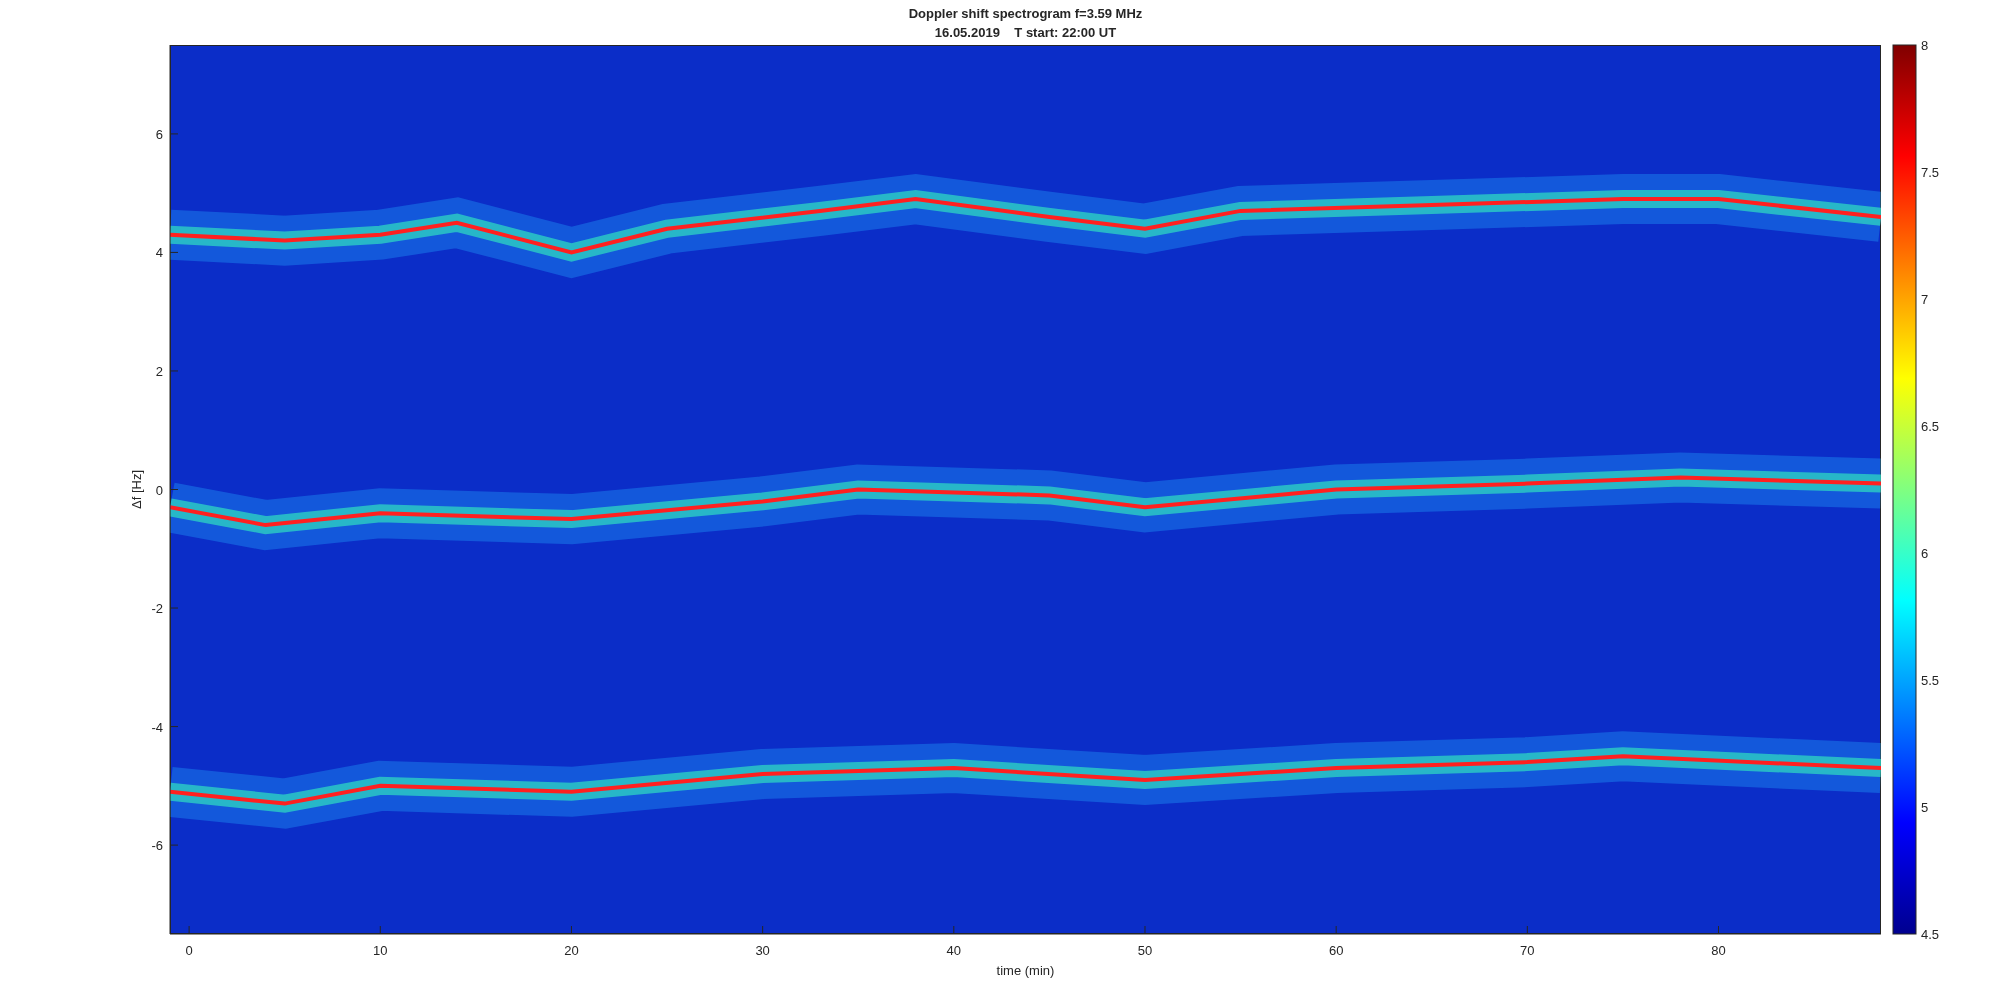 The image size is (2000, 1003). What do you see at coordinates (1145, 950) in the screenshot?
I see `x-tick-label: 50` at bounding box center [1145, 950].